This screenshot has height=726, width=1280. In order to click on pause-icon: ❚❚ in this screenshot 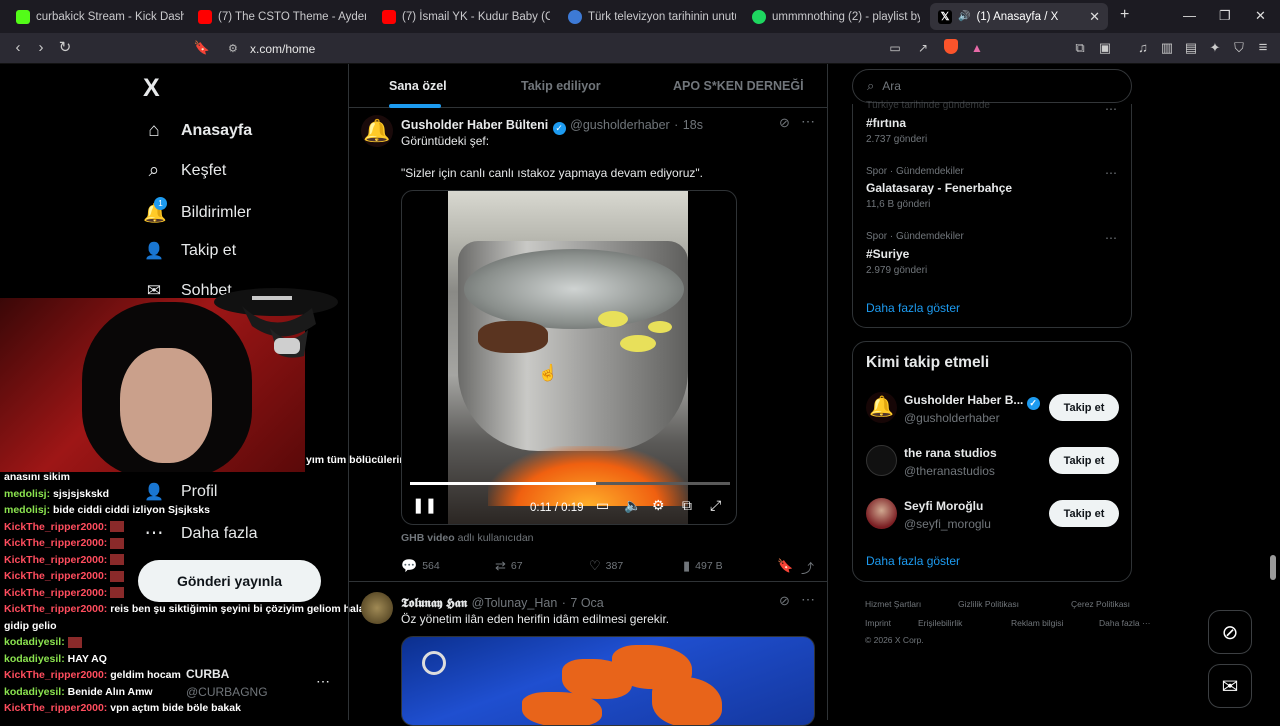, I will do `click(424, 505)`.